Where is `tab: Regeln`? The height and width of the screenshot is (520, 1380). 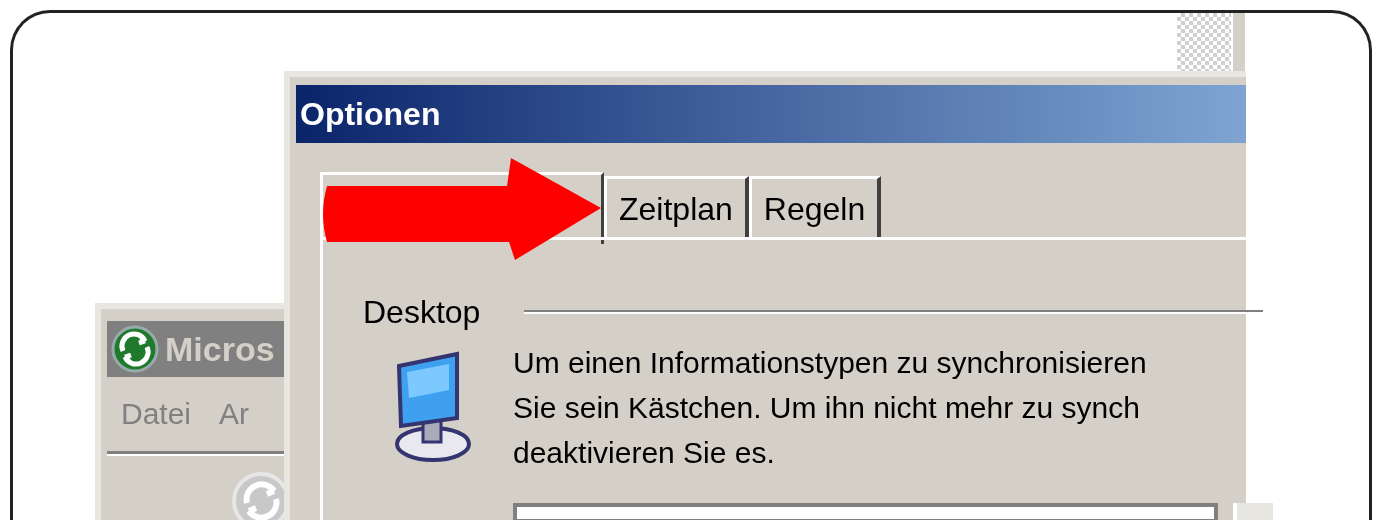
tab: Regeln is located at coordinates (815, 207).